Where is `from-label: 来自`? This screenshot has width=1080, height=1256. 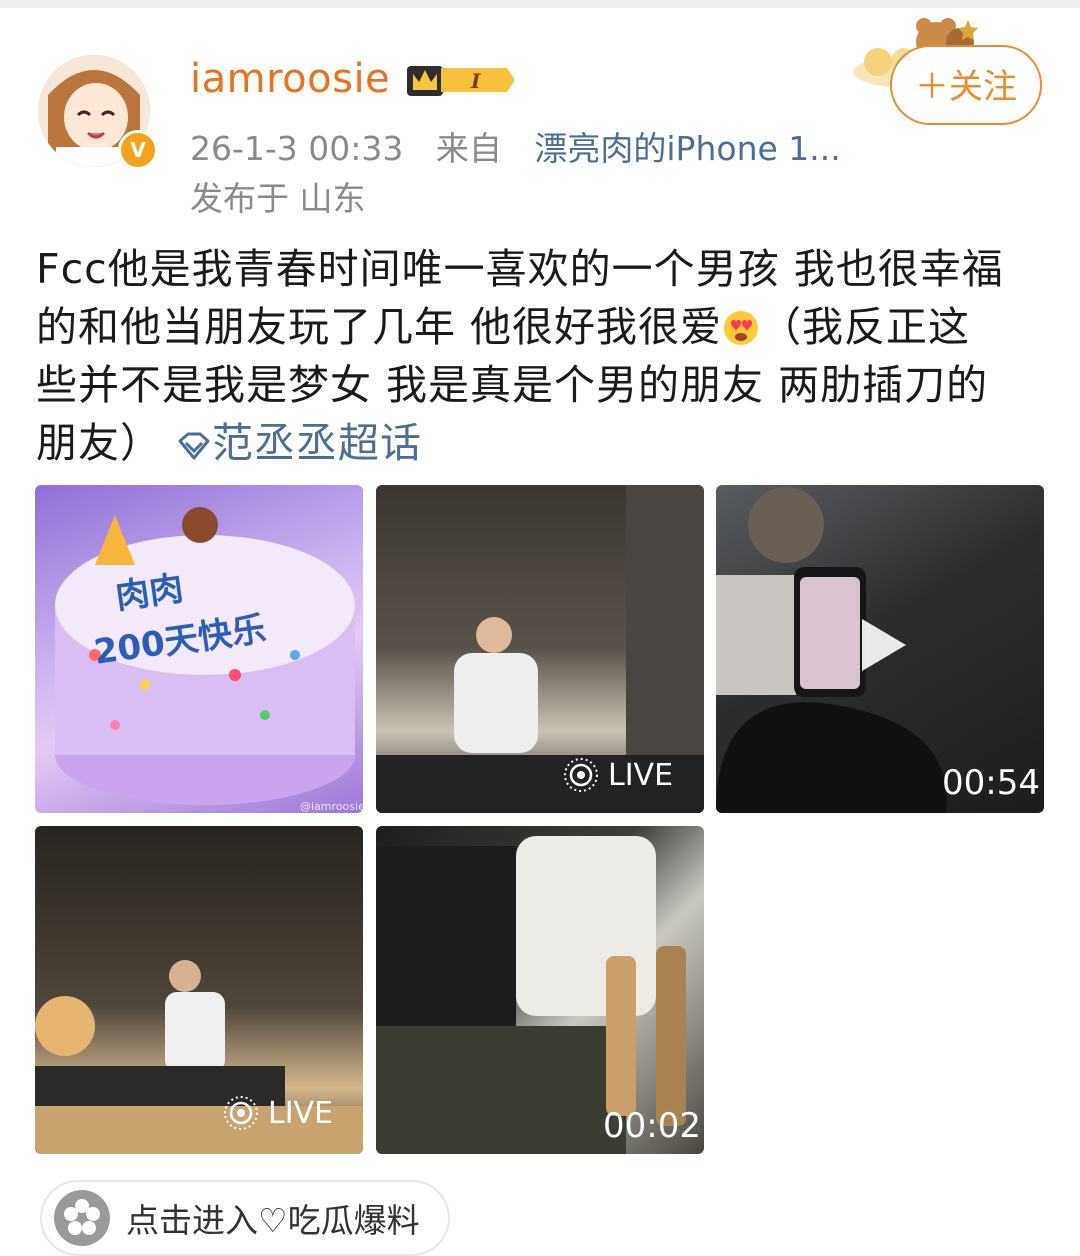 from-label: 来自 is located at coordinates (468, 148).